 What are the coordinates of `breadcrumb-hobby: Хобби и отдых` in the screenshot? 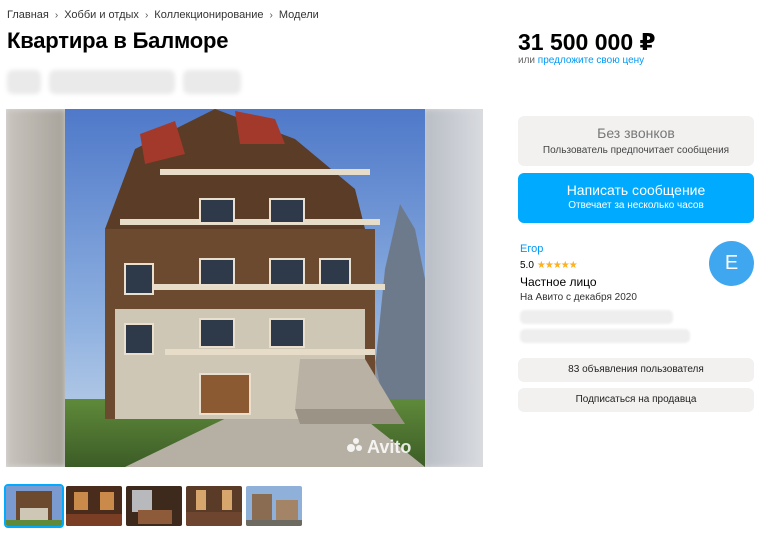 It's located at (101, 15).